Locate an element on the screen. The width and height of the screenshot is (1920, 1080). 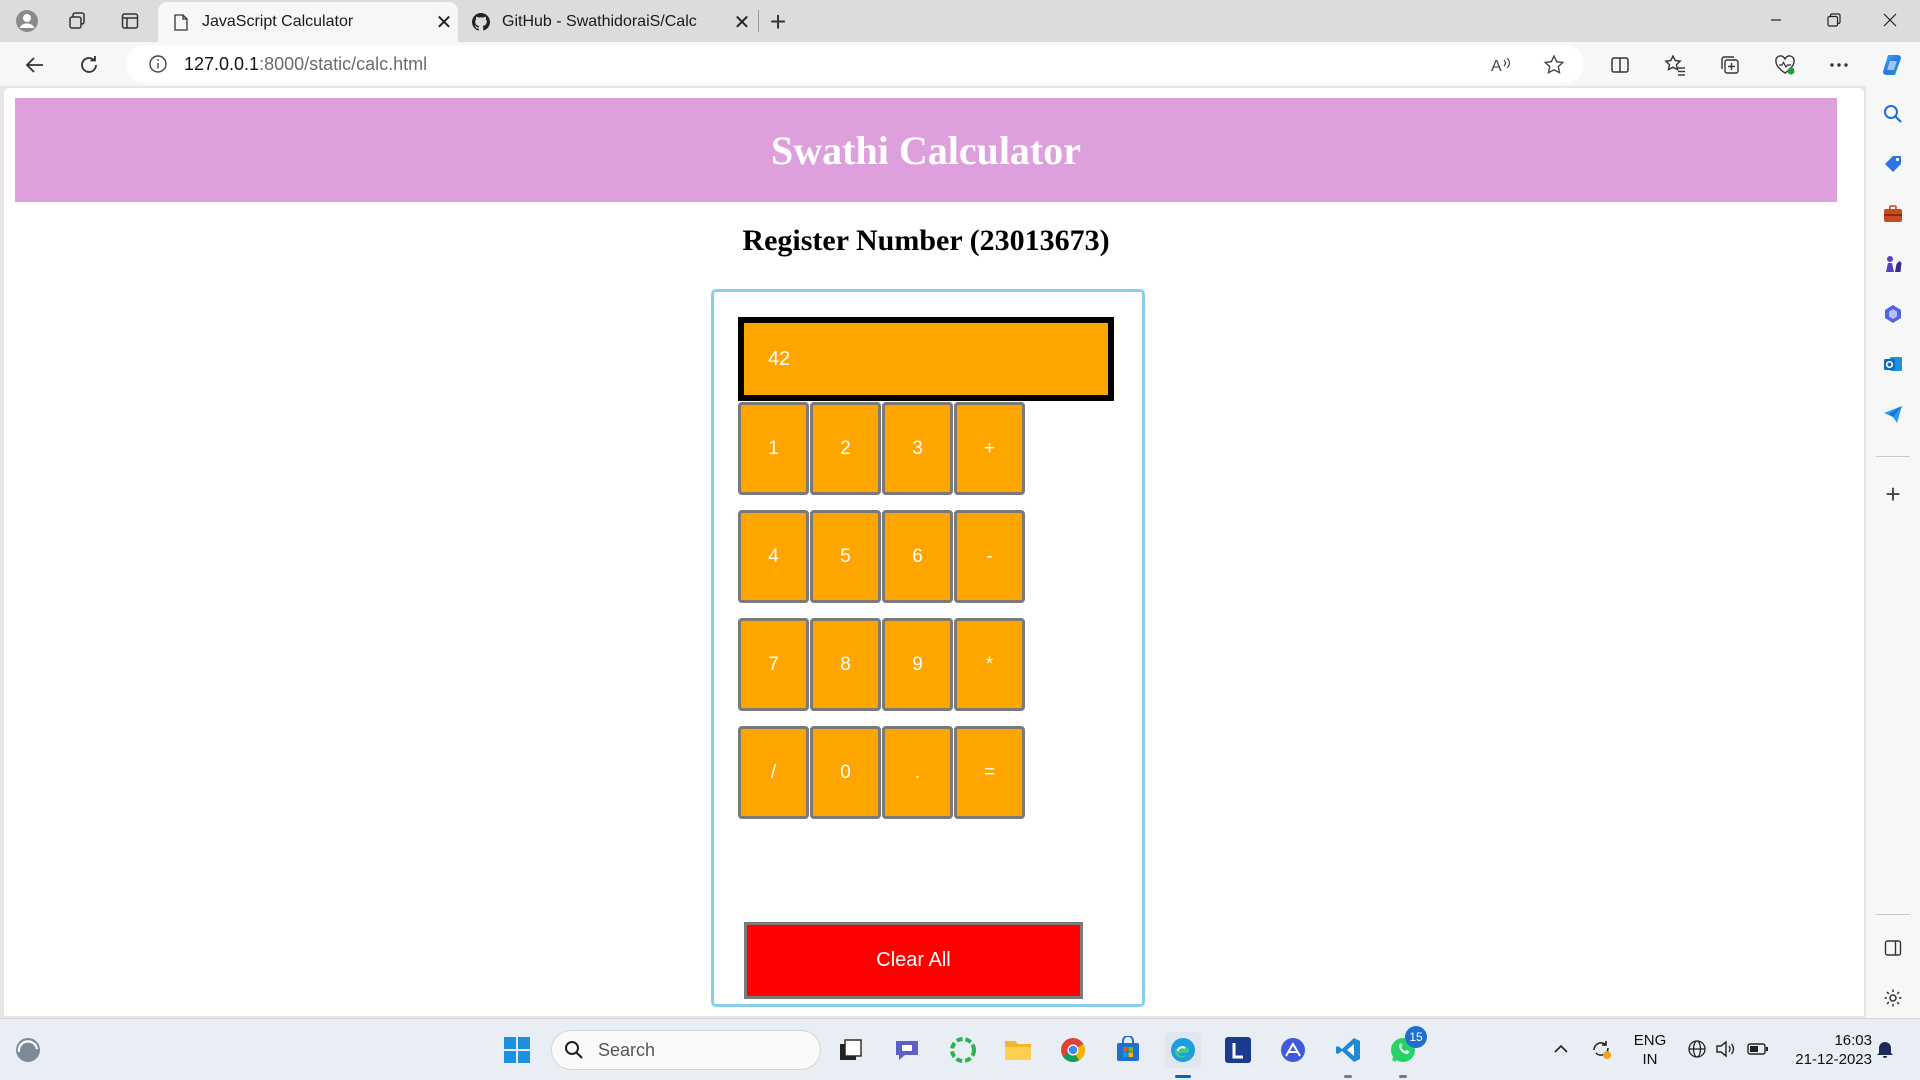
browser-toolbar: 127.0.0.1:8000/static/calc.html A is located at coordinates (960, 64).